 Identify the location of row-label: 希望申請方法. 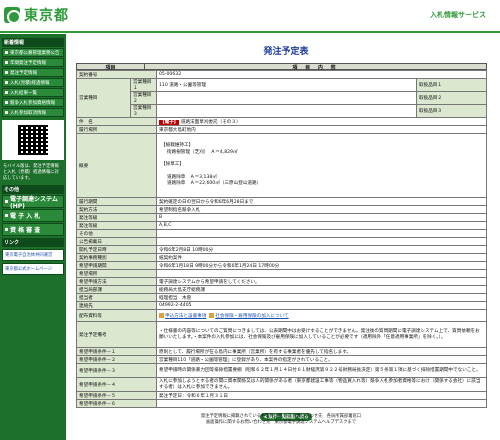
(116, 281).